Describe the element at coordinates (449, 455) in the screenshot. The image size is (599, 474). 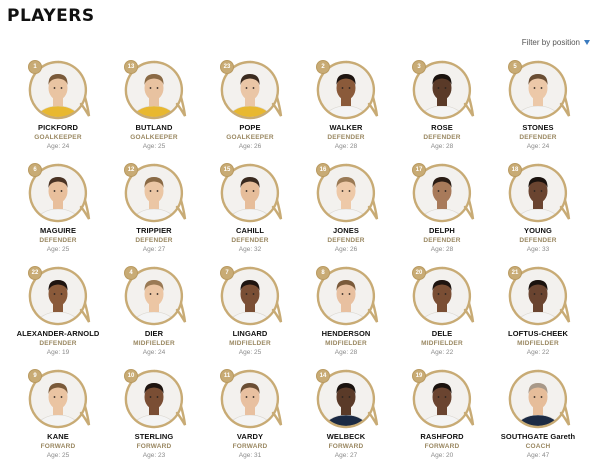
I see `age-value: 20` at that location.